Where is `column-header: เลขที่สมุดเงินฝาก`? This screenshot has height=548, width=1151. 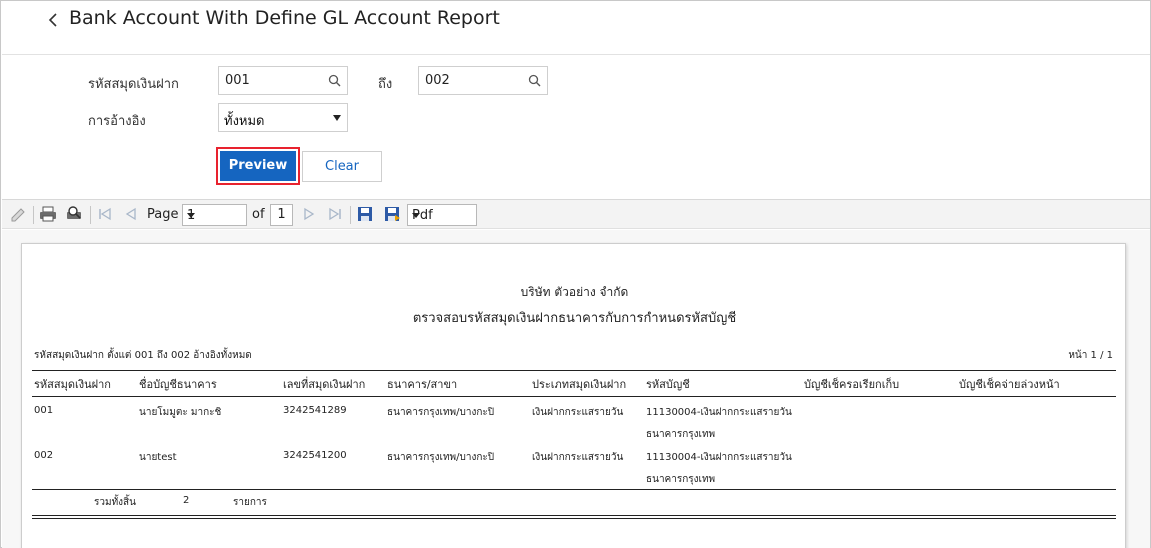
column-header: เลขที่สมุดเงินฝาก is located at coordinates (324, 384).